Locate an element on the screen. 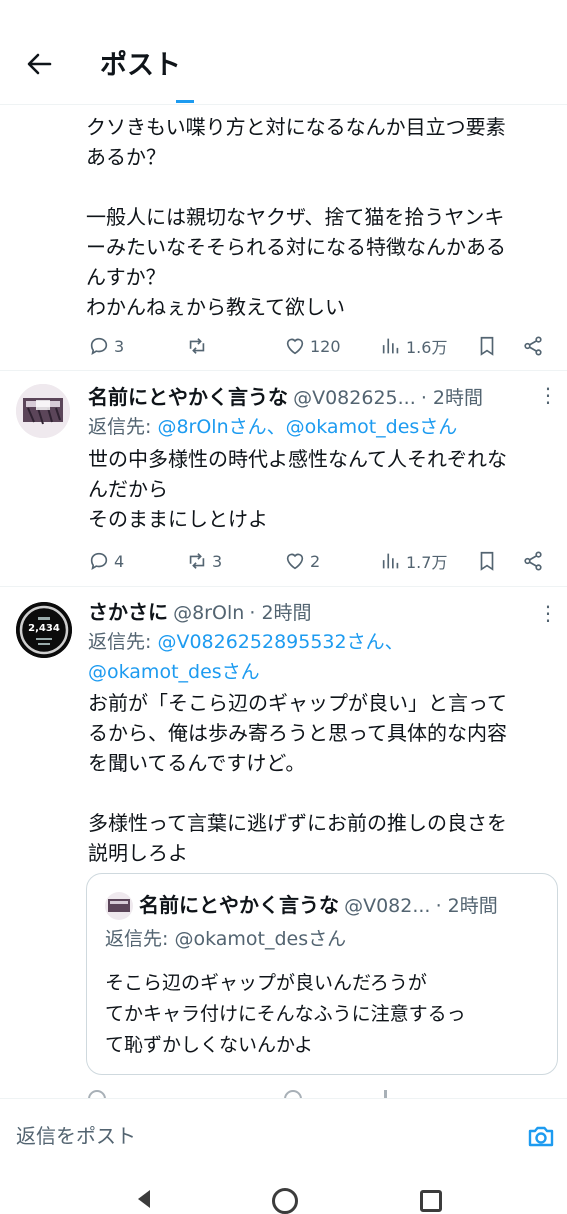 The height and width of the screenshot is (1214, 567). system-nav-bar is located at coordinates (283, 1193).